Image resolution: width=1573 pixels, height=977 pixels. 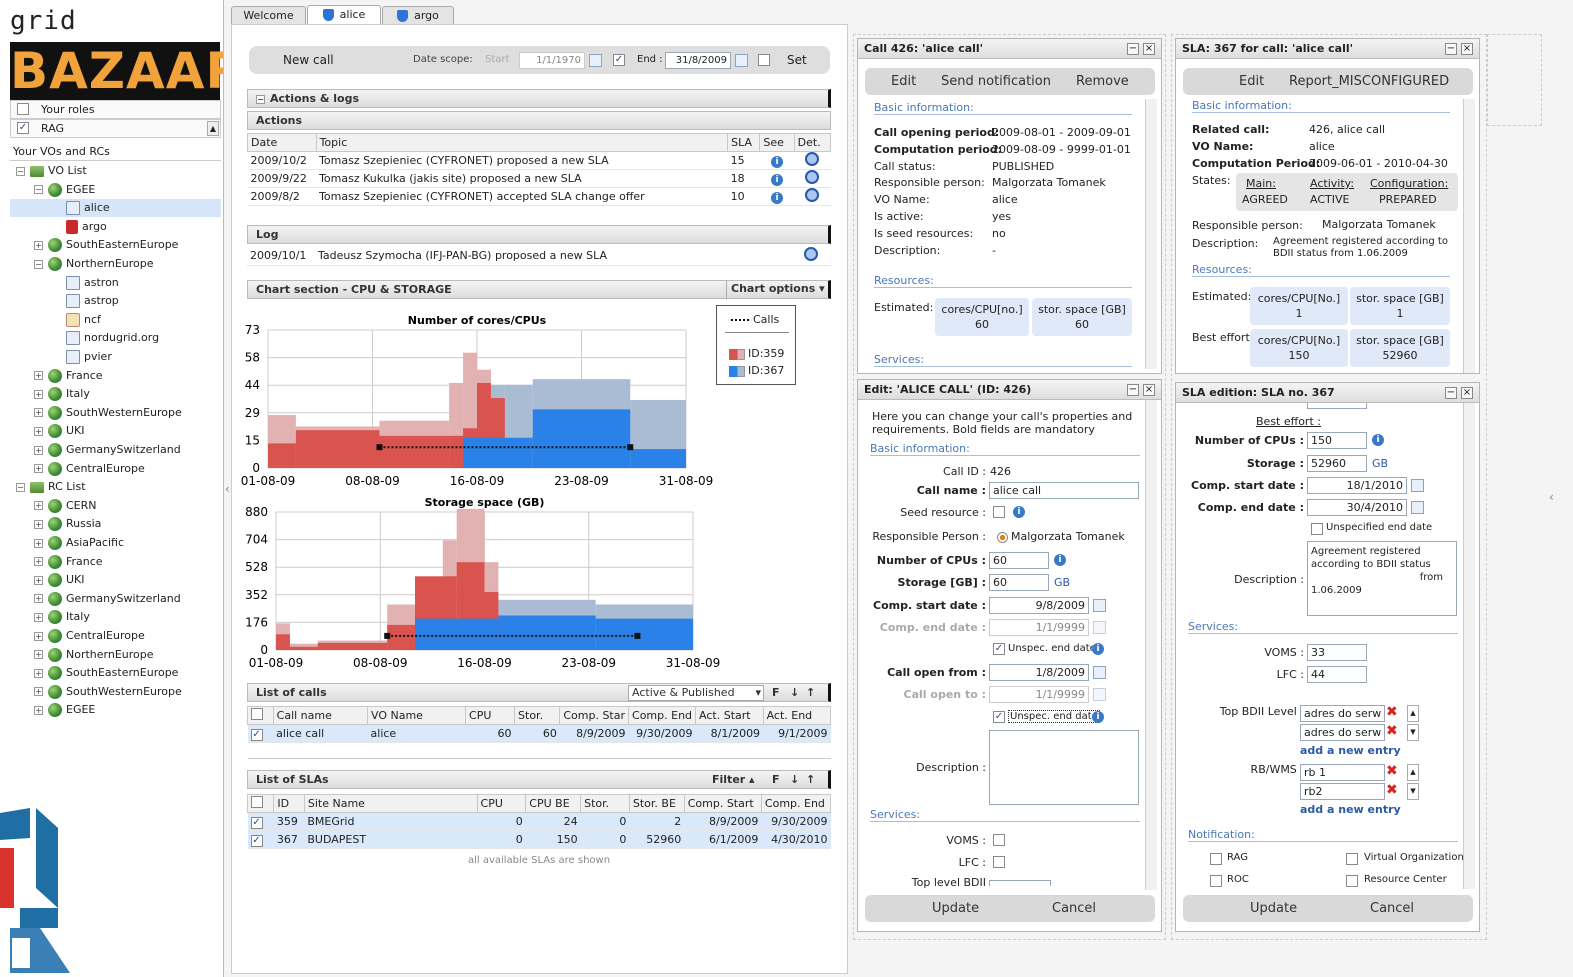 I want to click on your-roles-row: Your roles, so click(x=115, y=109).